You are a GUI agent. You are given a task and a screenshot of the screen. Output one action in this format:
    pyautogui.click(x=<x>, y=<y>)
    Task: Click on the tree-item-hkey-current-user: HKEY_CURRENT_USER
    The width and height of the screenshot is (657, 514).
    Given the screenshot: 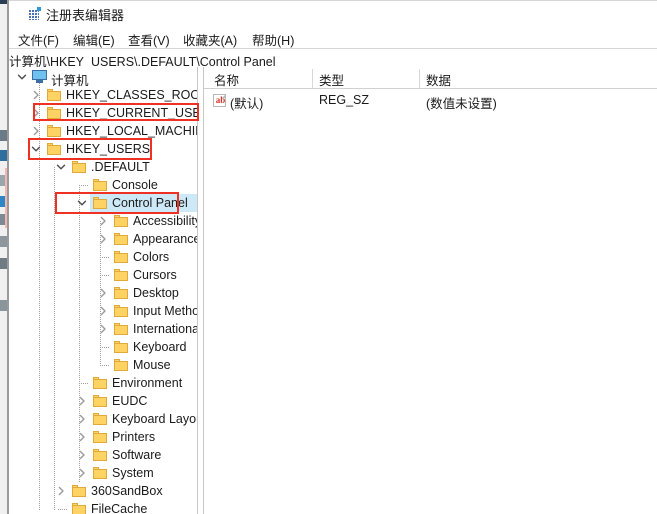 What is the action you would take?
    pyautogui.click(x=103, y=113)
    